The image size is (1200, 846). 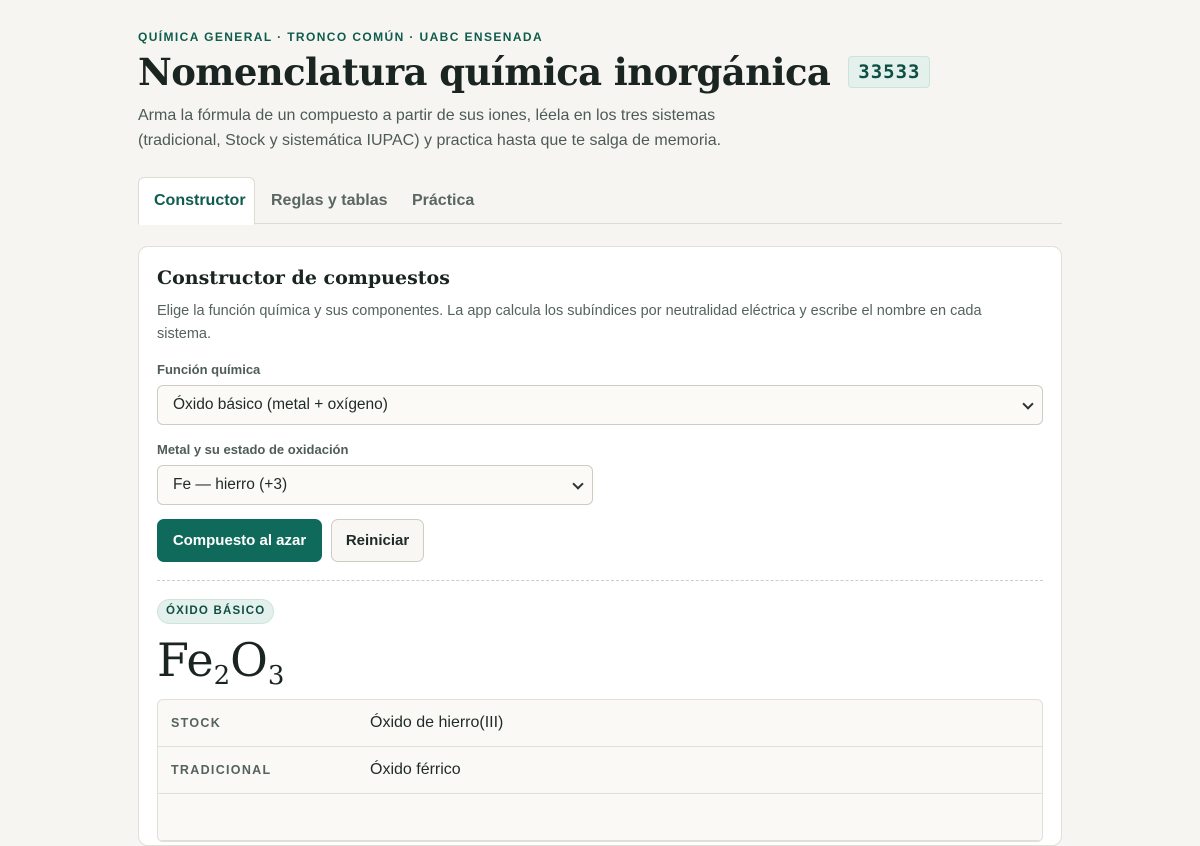 I want to click on builder-title: Constructor de compuestos, so click(x=303, y=278).